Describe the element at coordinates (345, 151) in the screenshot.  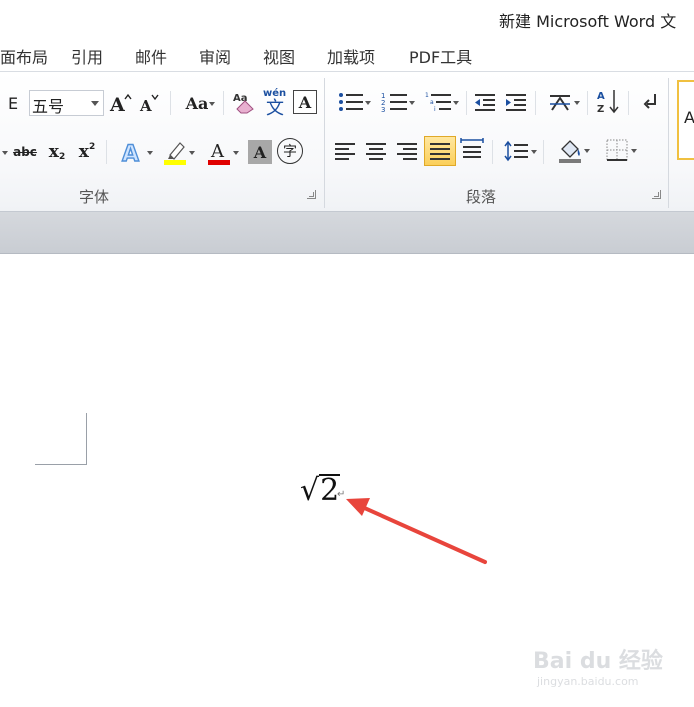
I see `align-left-button` at that location.